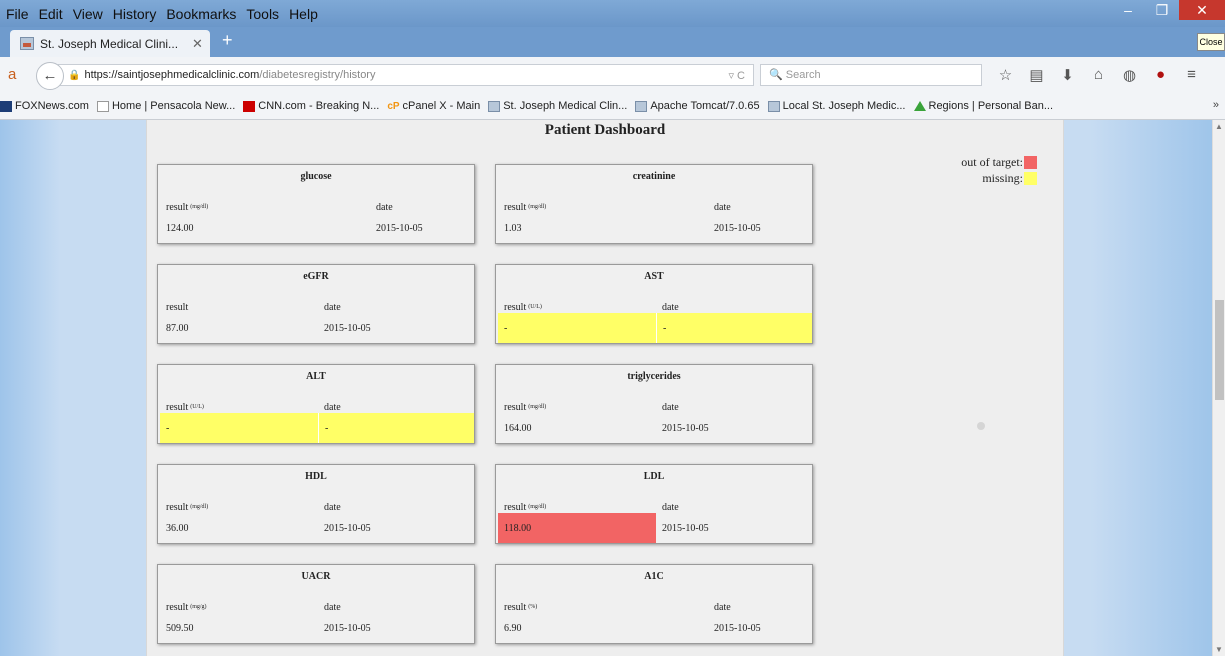  I want to click on back-arrow-icon: ←, so click(50, 76).